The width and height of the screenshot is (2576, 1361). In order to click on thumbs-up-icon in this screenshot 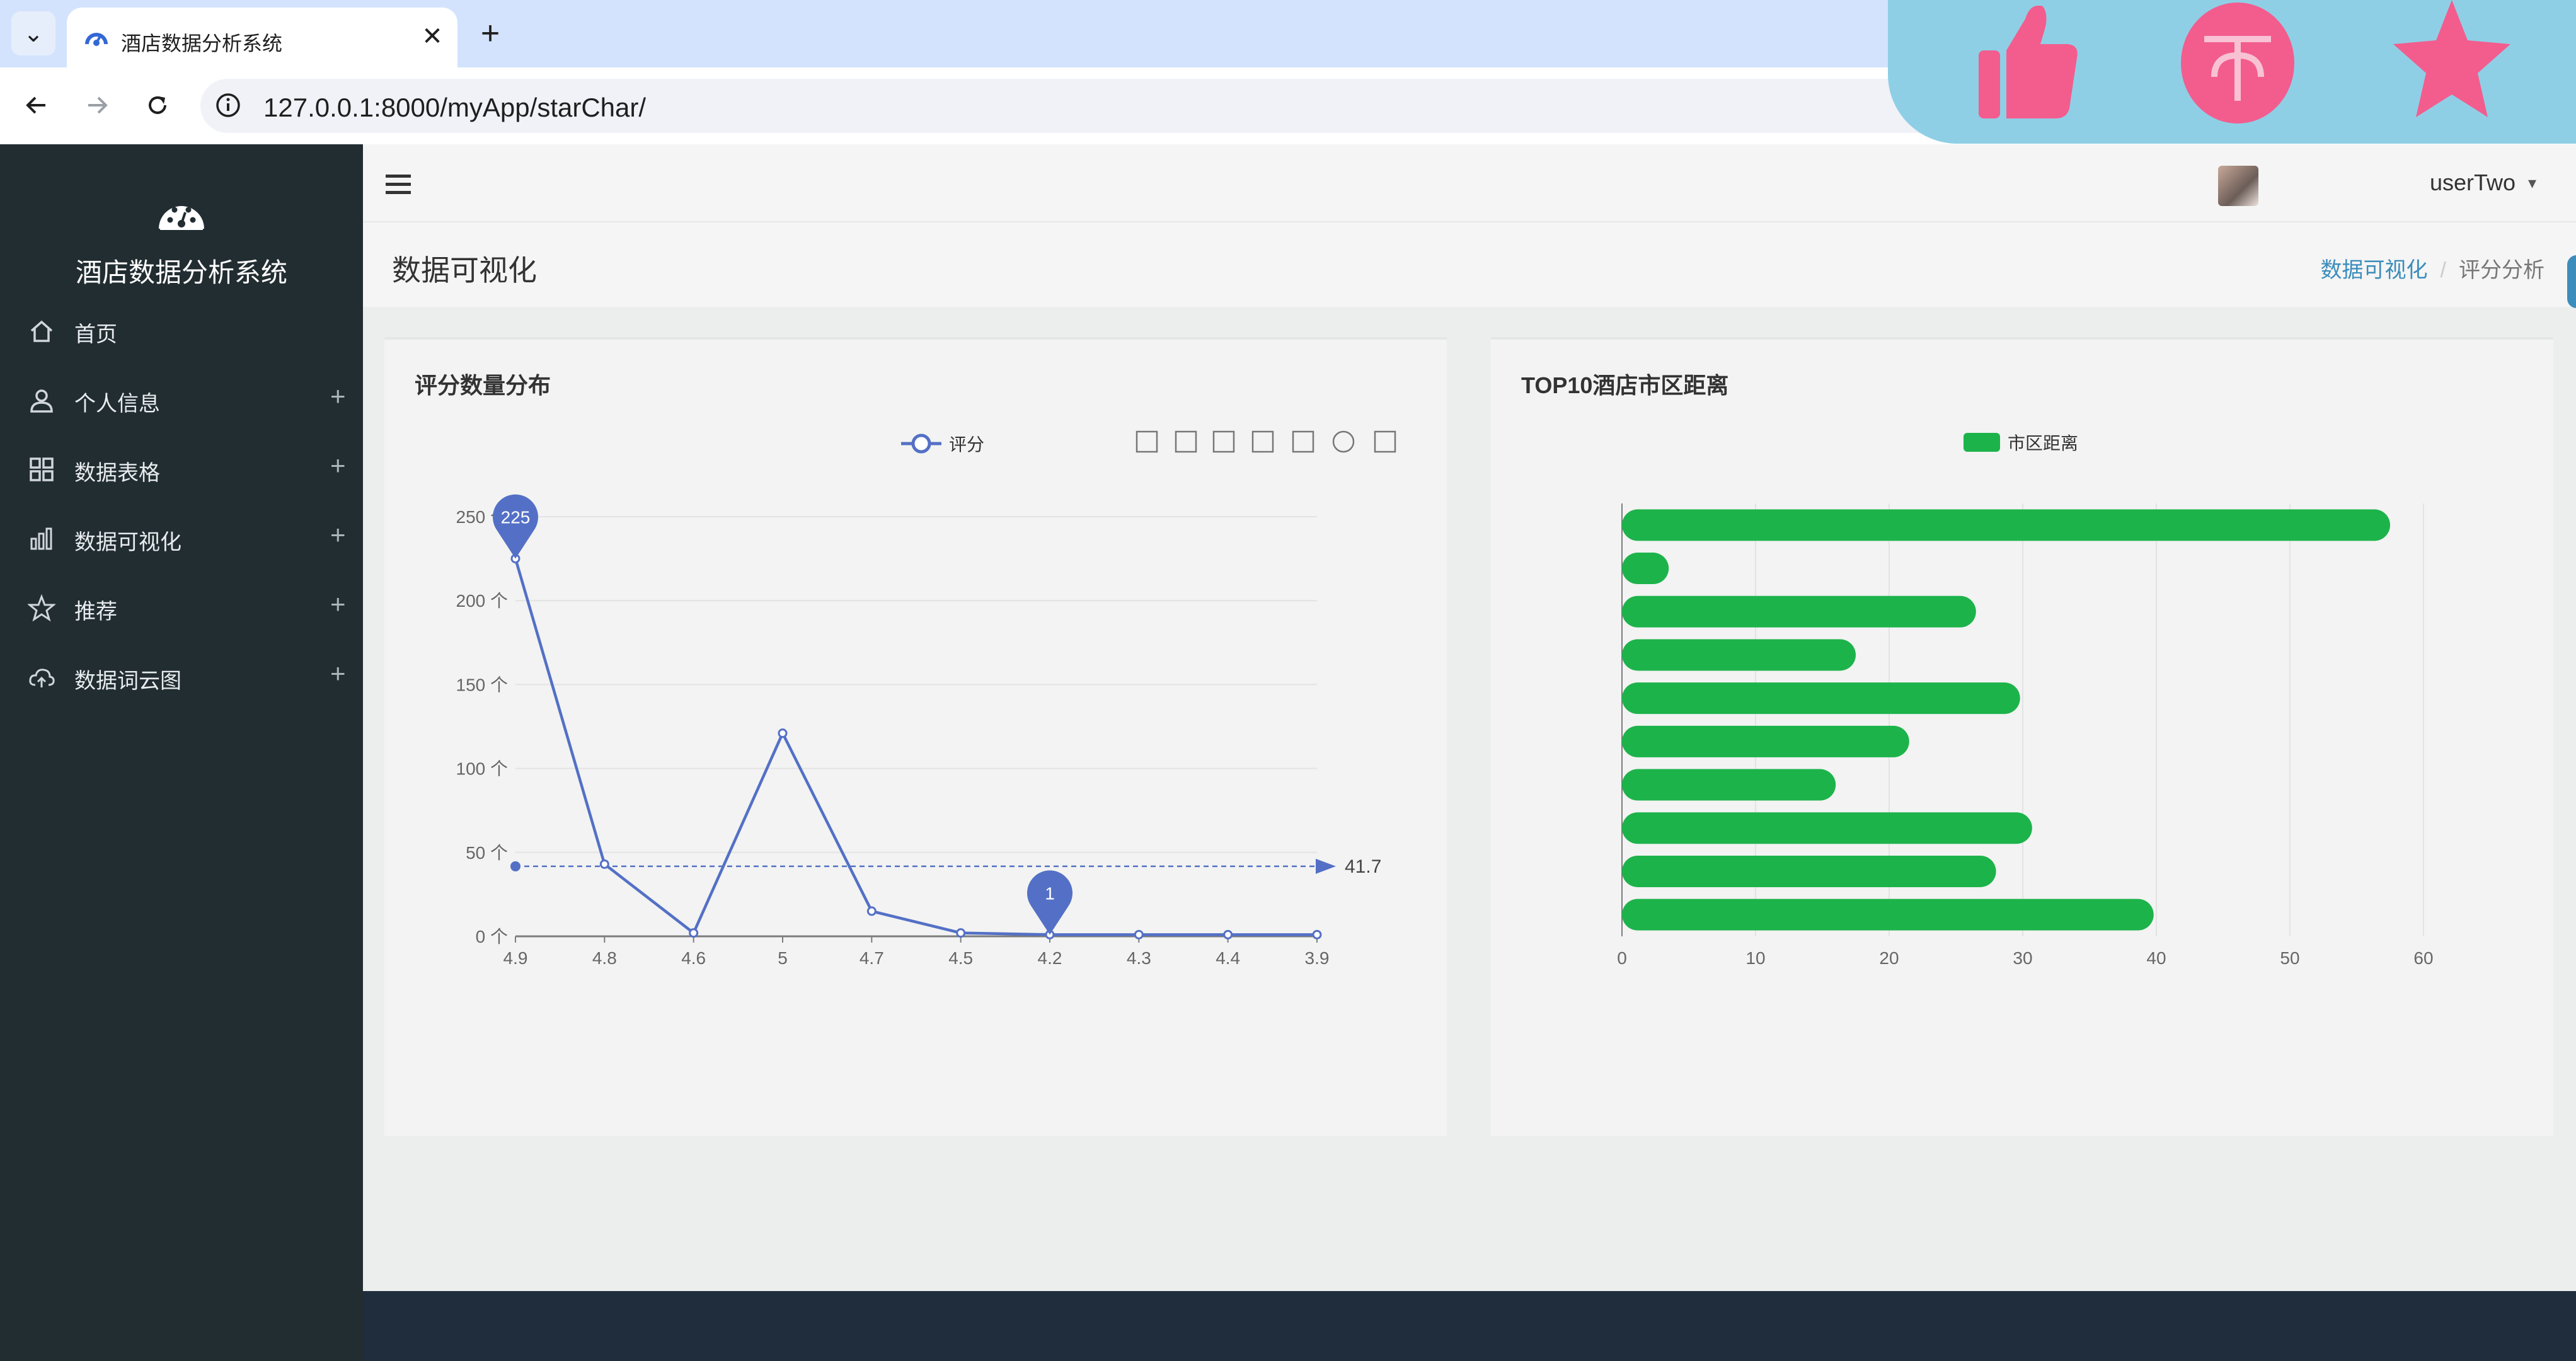, I will do `click(2026, 63)`.